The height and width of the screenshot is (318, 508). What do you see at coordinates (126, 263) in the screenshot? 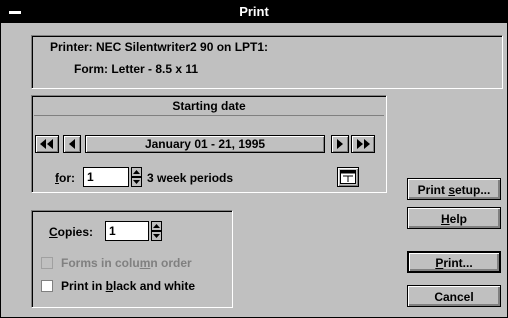
I see `forms-in-column-order-label: Forms in column order` at bounding box center [126, 263].